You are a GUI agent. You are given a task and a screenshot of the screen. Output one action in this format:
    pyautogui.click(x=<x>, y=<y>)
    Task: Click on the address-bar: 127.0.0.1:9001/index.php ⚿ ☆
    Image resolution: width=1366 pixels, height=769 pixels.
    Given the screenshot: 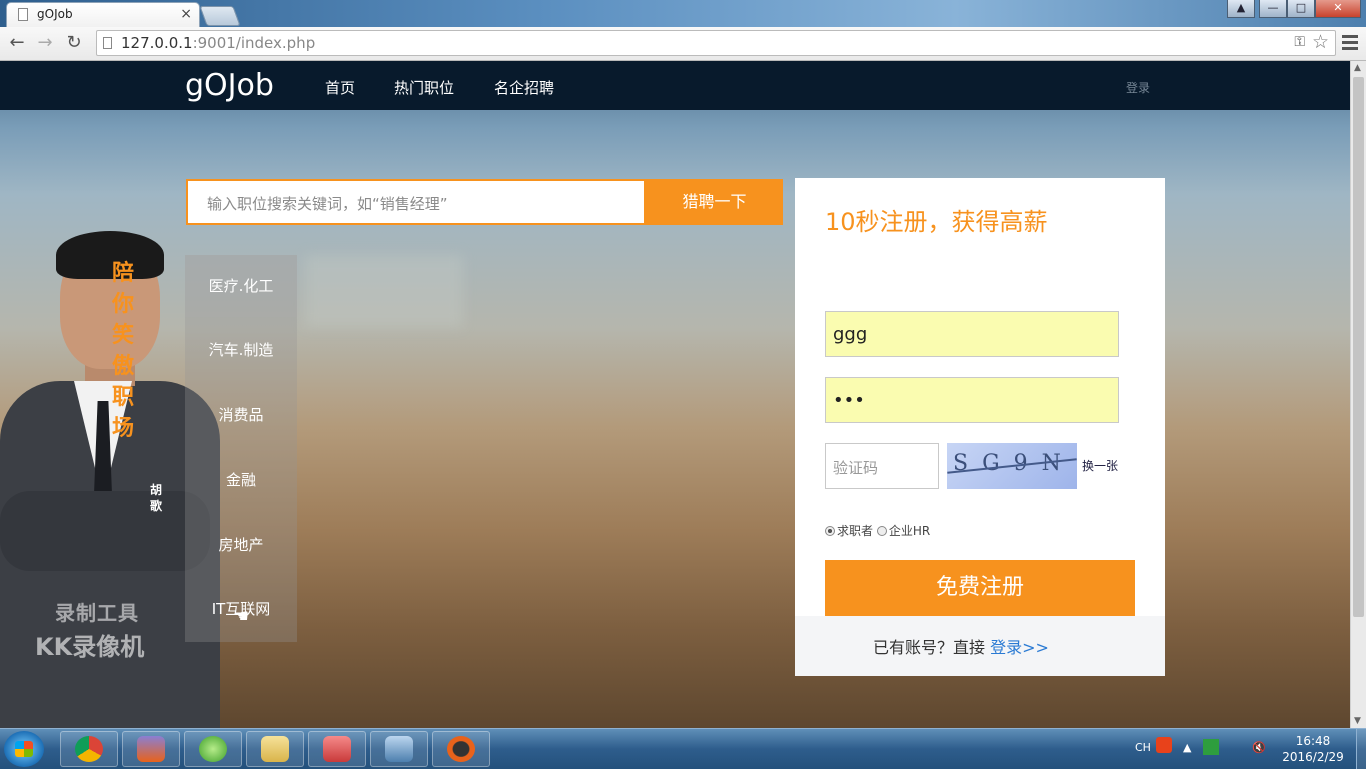 What is the action you would take?
    pyautogui.click(x=716, y=43)
    